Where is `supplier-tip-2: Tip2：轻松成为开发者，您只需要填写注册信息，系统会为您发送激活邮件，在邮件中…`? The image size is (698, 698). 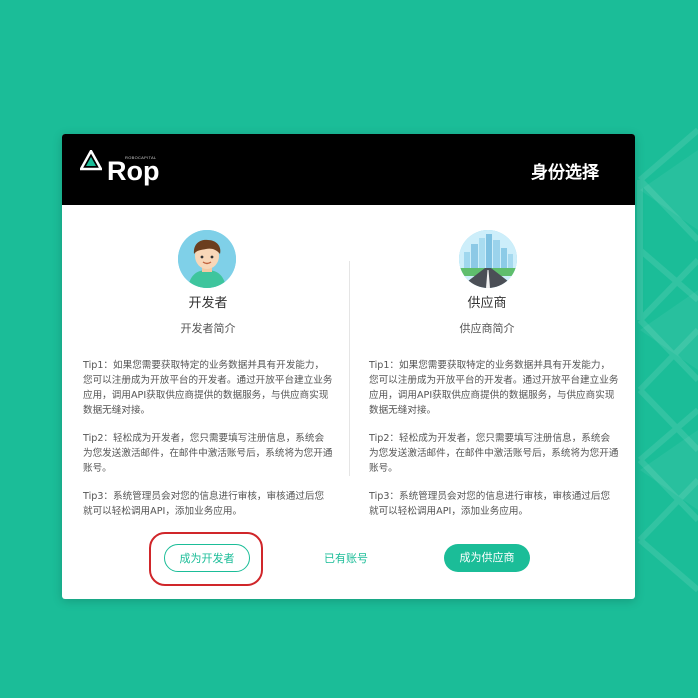
supplier-tip-2: Tip2：轻松成为开发者，您只需要填写注册信息，系统会为您发送激活邮件，在邮件中… is located at coordinates (494, 453).